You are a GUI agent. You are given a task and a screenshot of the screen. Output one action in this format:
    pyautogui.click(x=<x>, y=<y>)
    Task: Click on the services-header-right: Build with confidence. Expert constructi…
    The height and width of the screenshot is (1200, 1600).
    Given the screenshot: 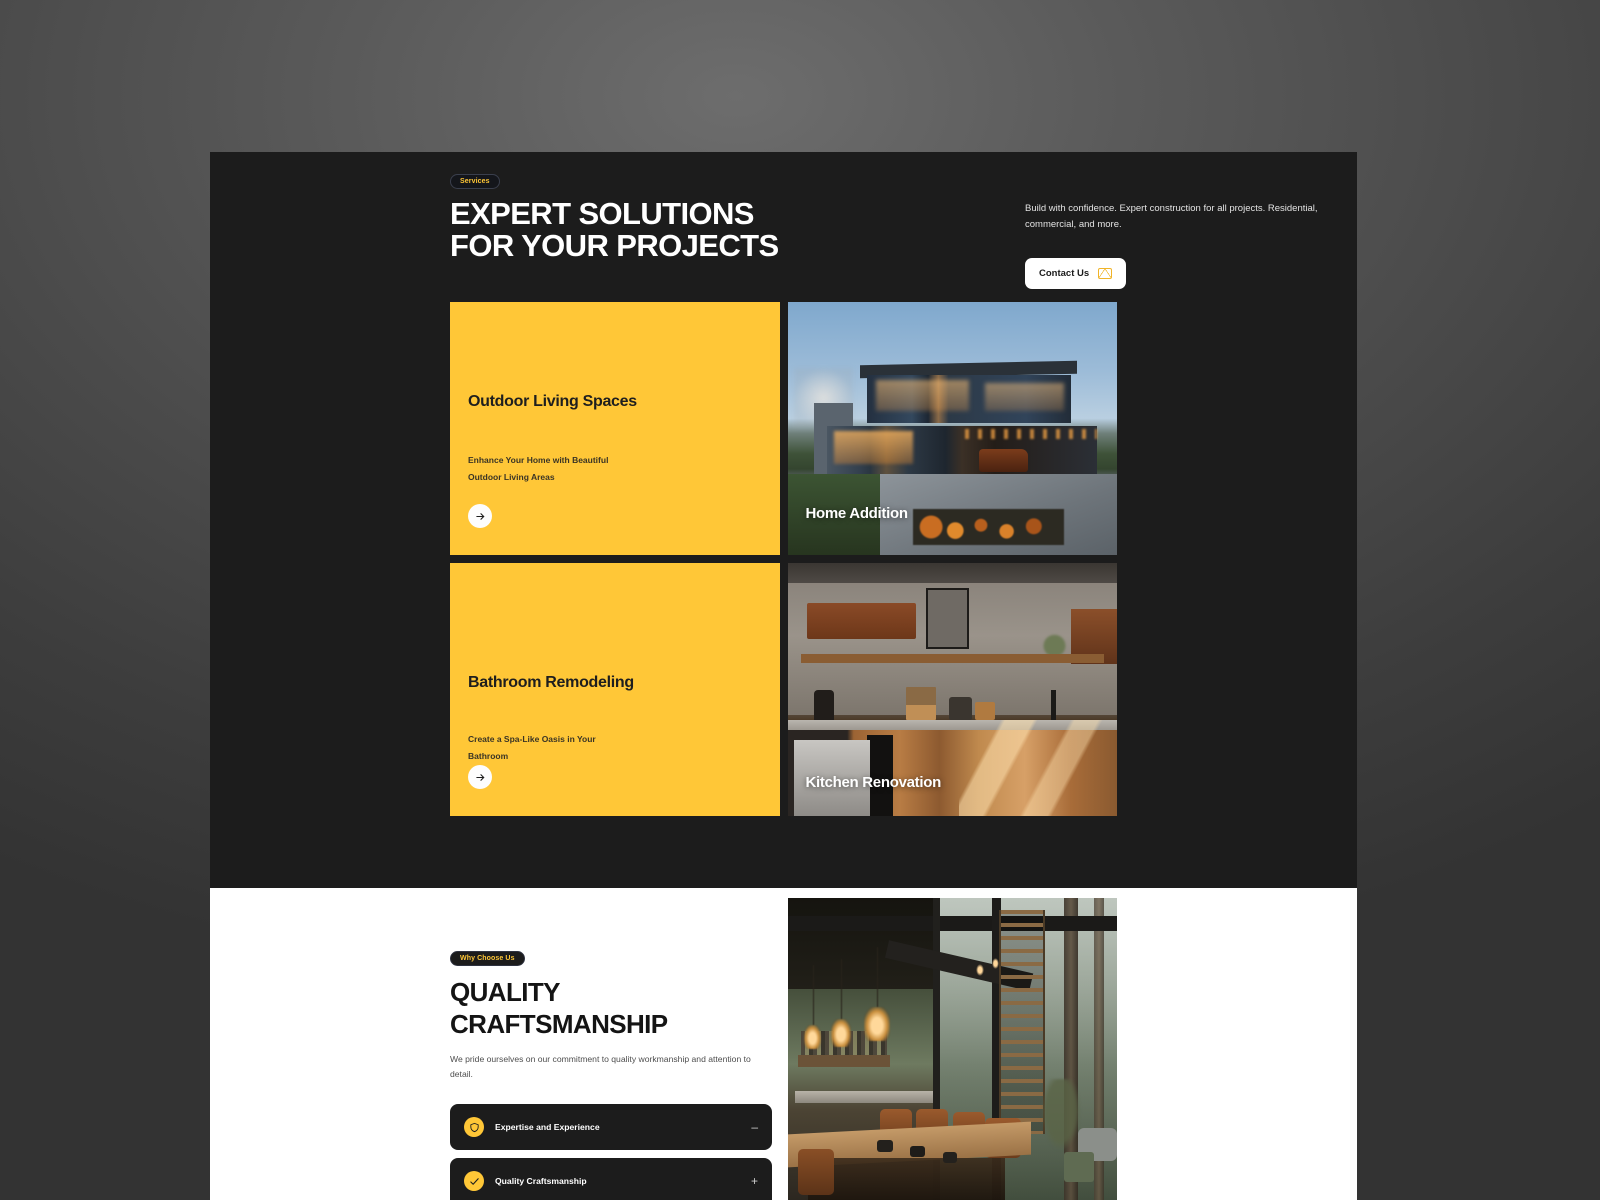 What is the action you would take?
    pyautogui.click(x=1180, y=245)
    